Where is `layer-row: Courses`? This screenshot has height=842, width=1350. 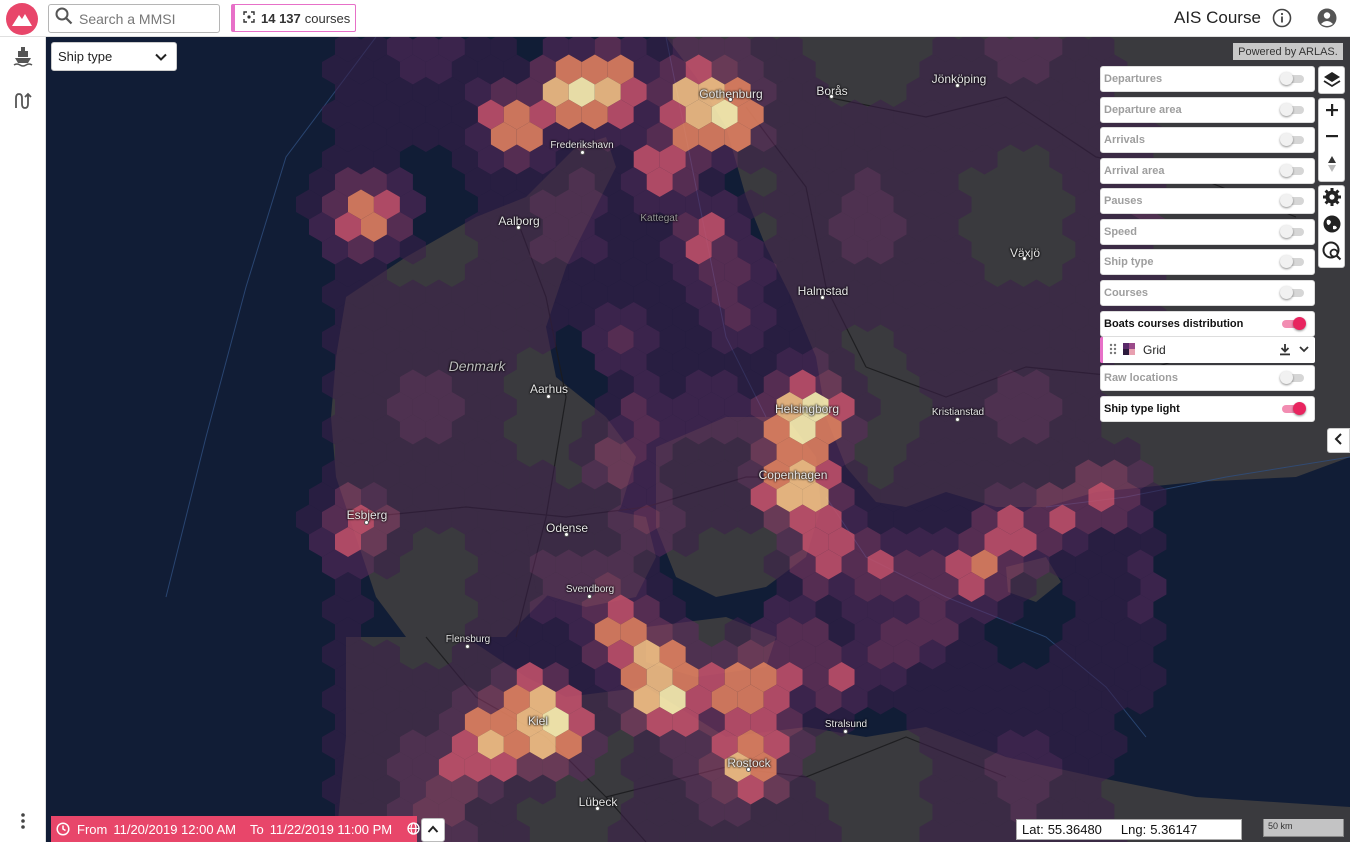 layer-row: Courses is located at coordinates (1207, 293).